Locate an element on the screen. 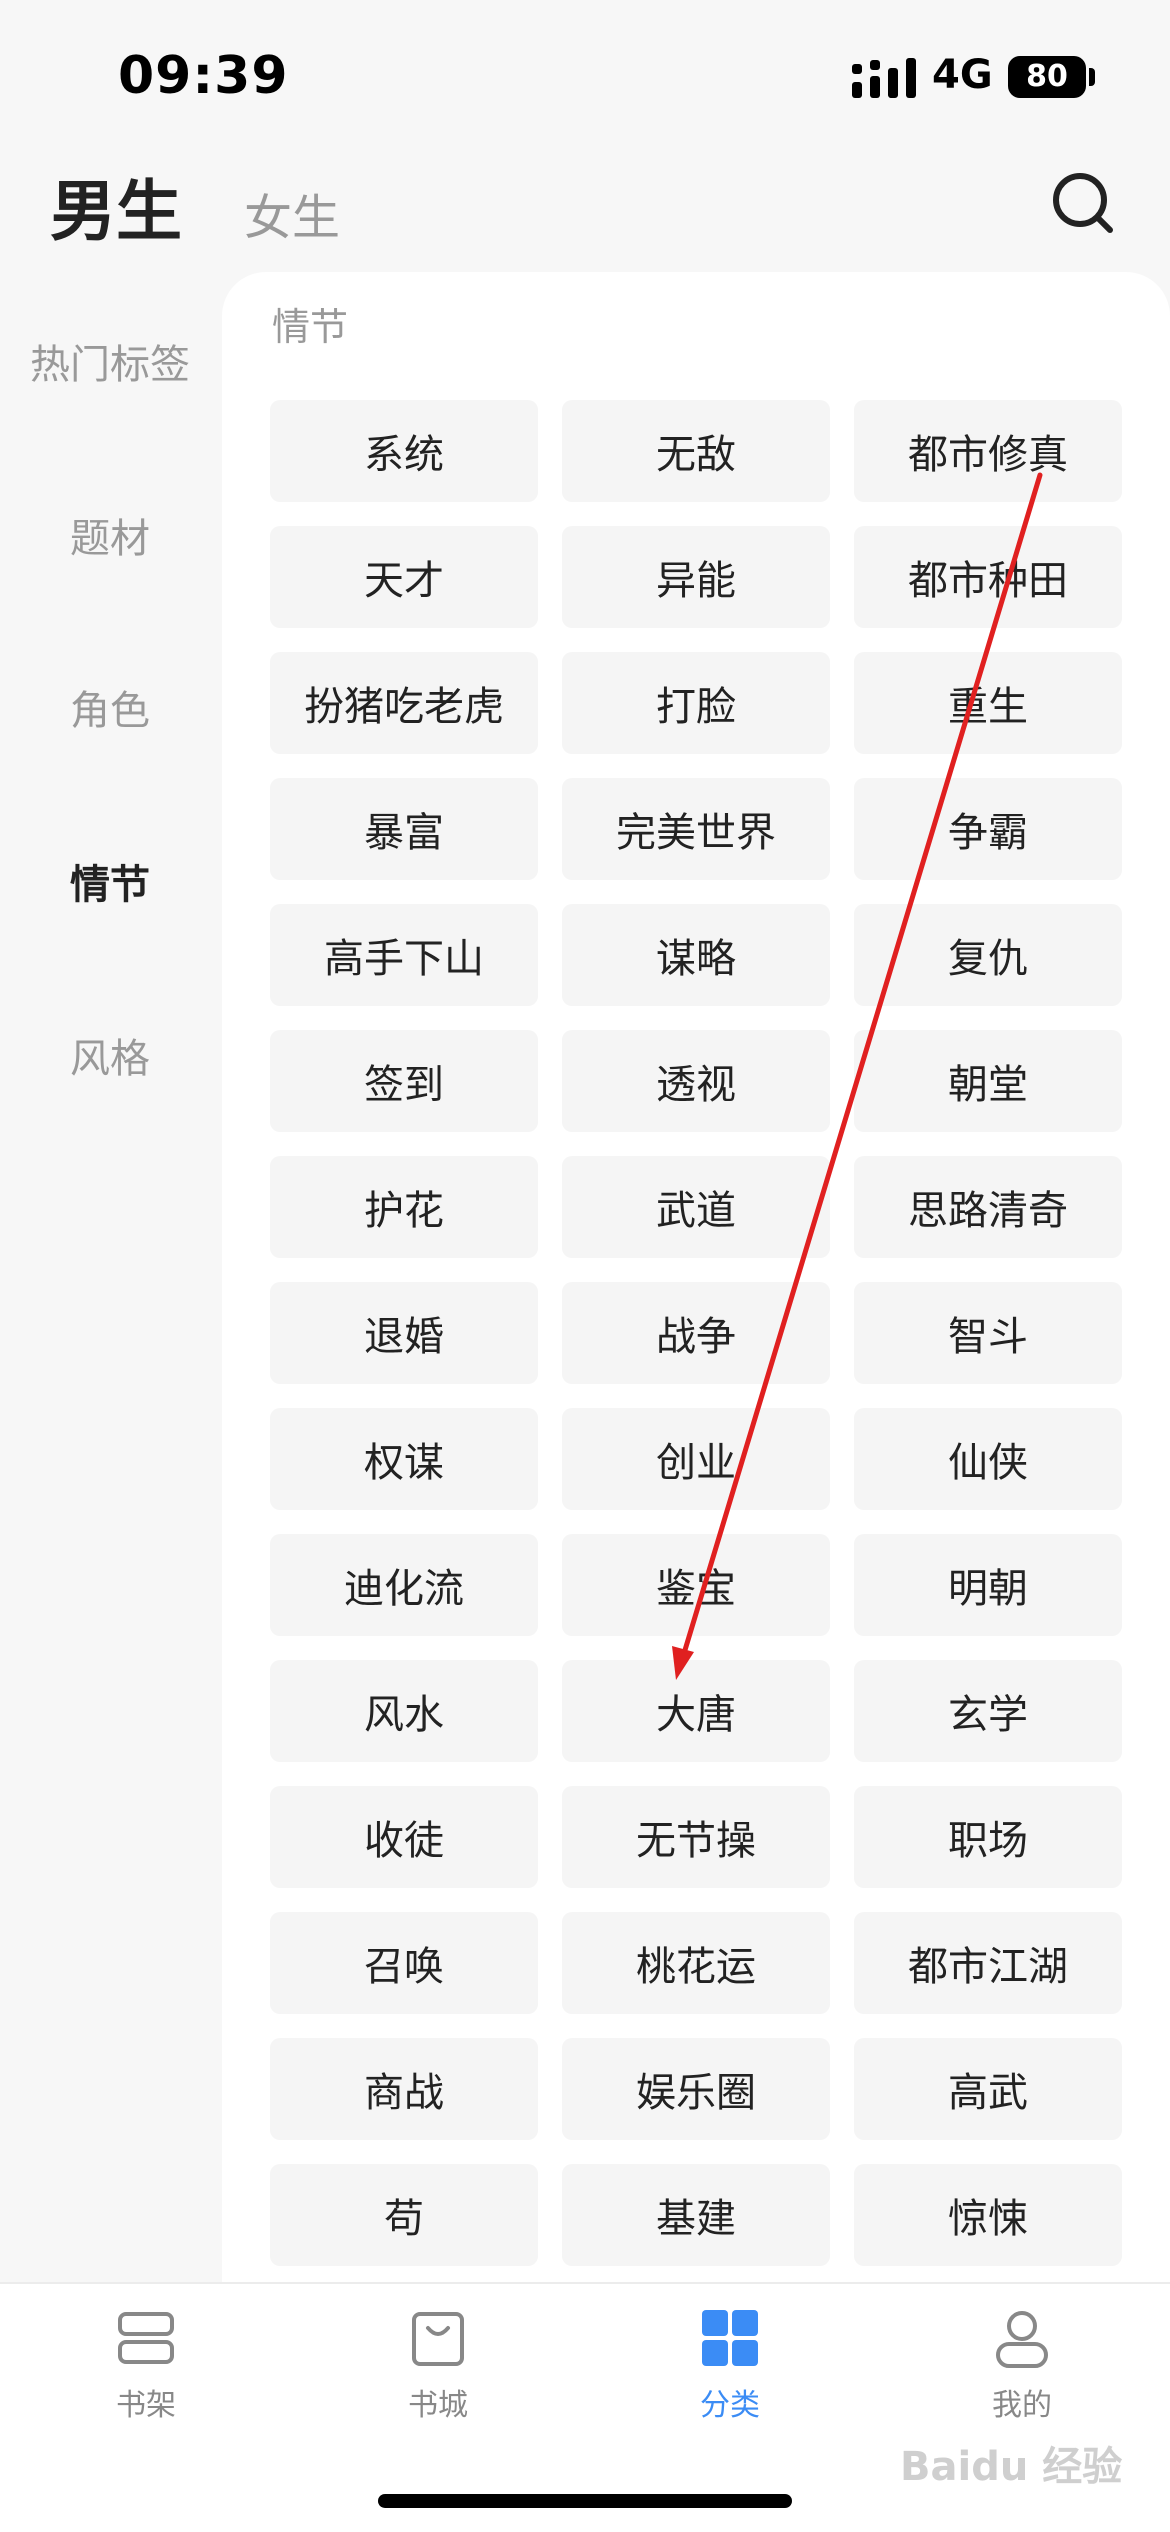 The height and width of the screenshot is (2532, 1170). sidebar-item-style: 风格 is located at coordinates (110, 1055).